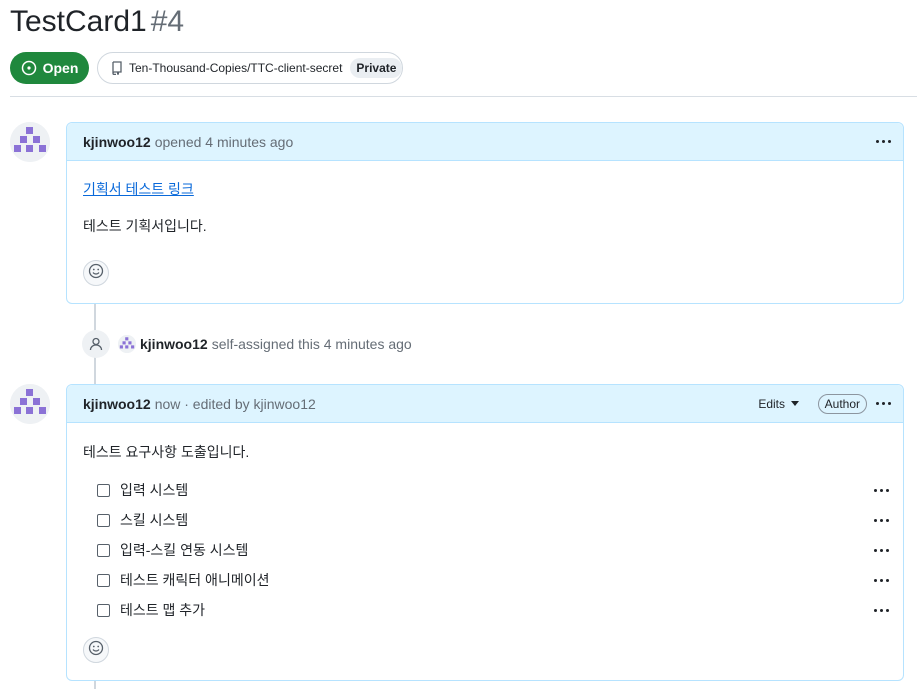 The image size is (917, 689). I want to click on issue-title: TestCard1 #4, so click(97, 22).